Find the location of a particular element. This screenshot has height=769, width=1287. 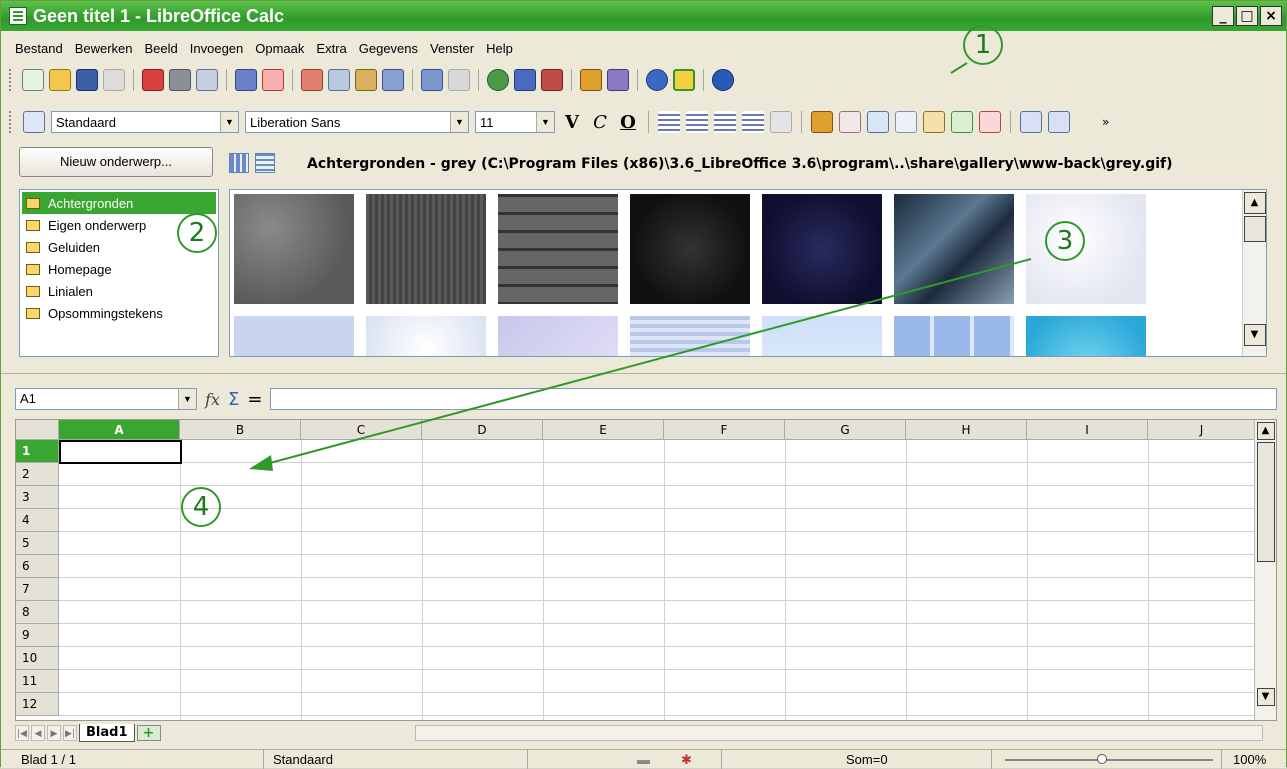

justify-icon is located at coordinates (753, 122).